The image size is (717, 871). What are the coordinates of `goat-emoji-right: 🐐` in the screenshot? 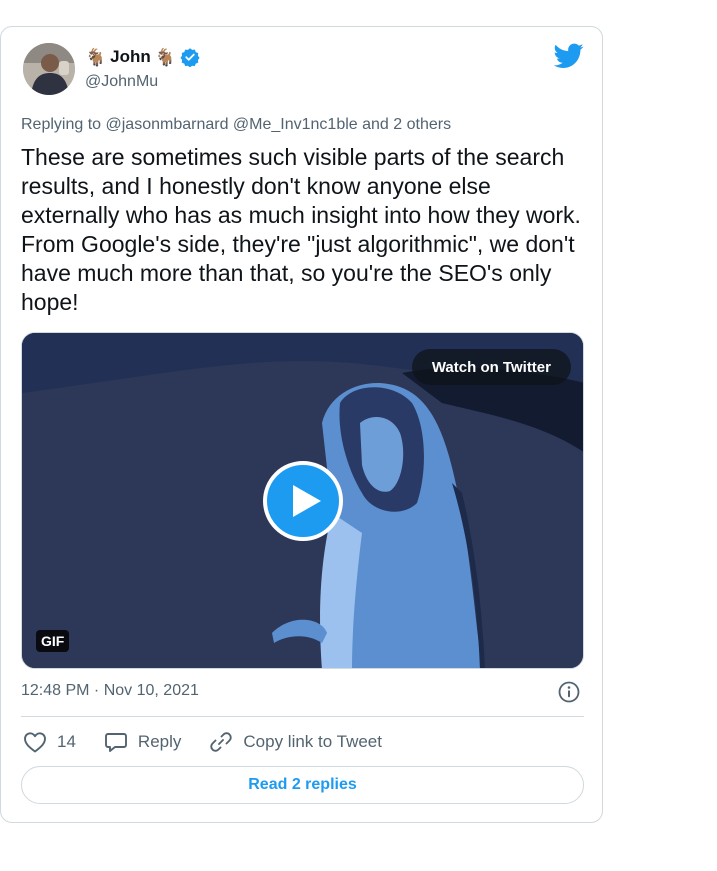 It's located at (165, 57).